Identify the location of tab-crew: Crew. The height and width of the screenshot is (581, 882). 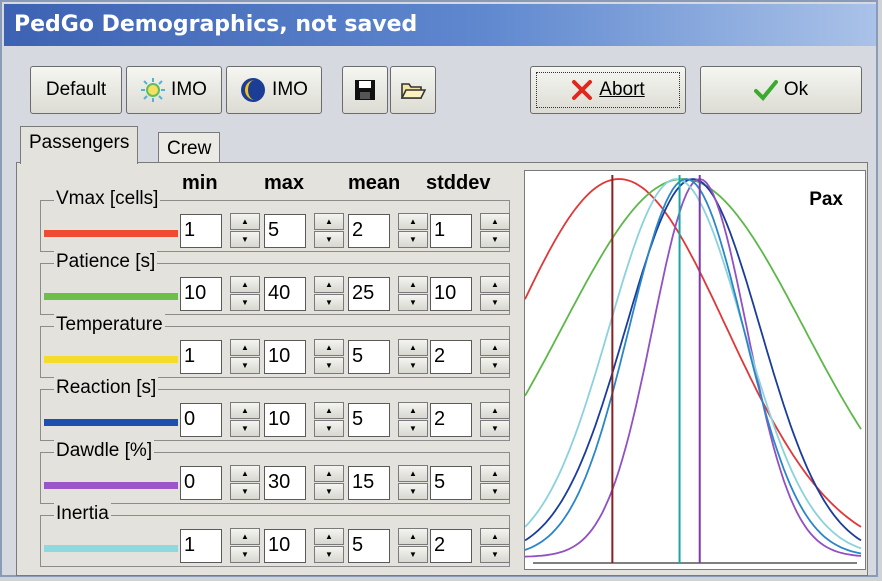
(189, 148).